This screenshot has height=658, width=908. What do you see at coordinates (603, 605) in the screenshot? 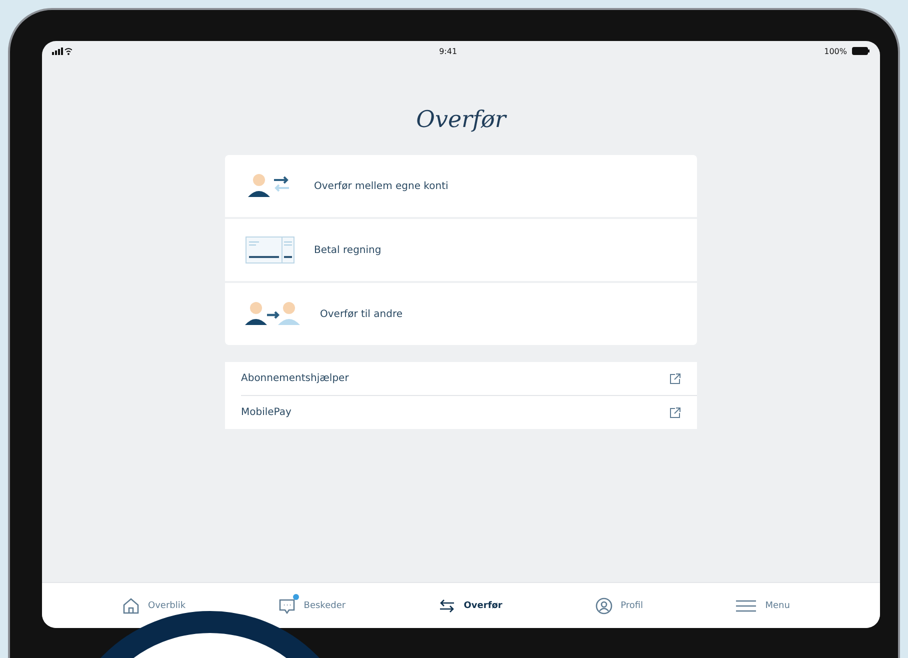
I see `profile-icon` at bounding box center [603, 605].